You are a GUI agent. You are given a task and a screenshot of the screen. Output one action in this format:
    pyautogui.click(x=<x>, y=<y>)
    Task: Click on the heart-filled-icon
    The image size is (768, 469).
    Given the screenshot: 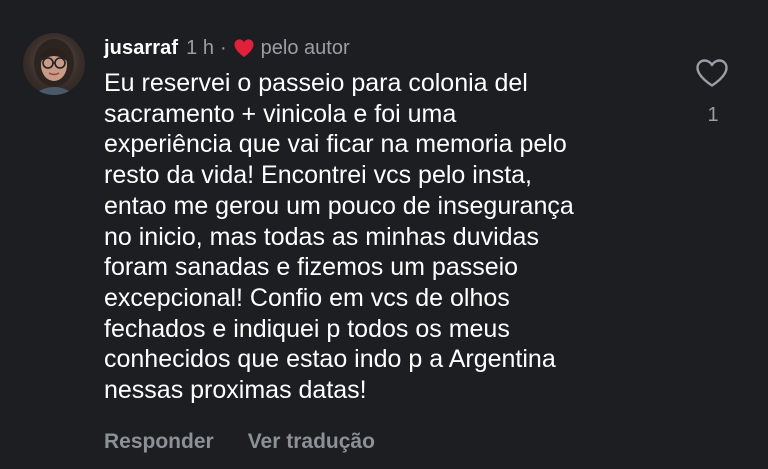 What is the action you would take?
    pyautogui.click(x=244, y=48)
    